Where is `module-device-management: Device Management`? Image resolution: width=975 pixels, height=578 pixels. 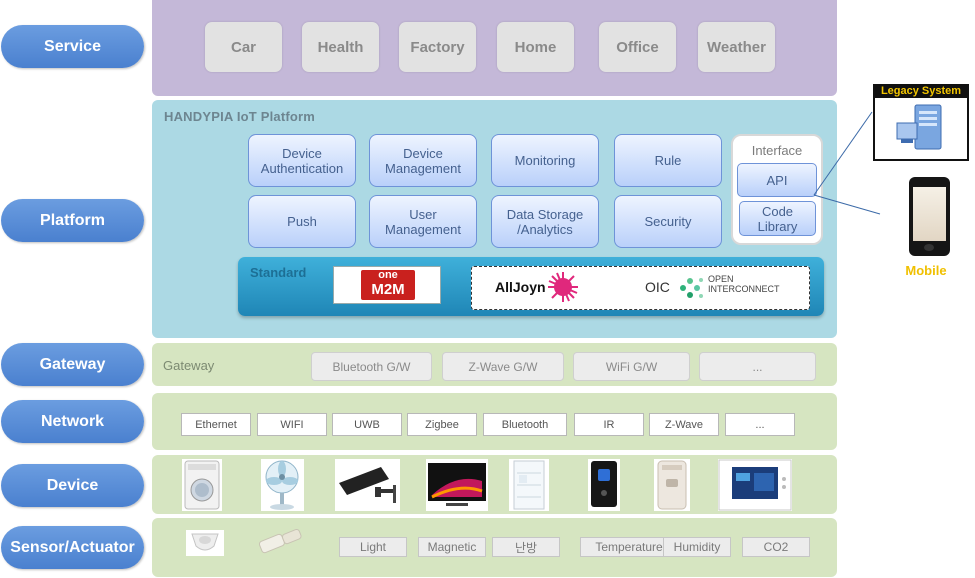
module-device-management: Device Management is located at coordinates (423, 160).